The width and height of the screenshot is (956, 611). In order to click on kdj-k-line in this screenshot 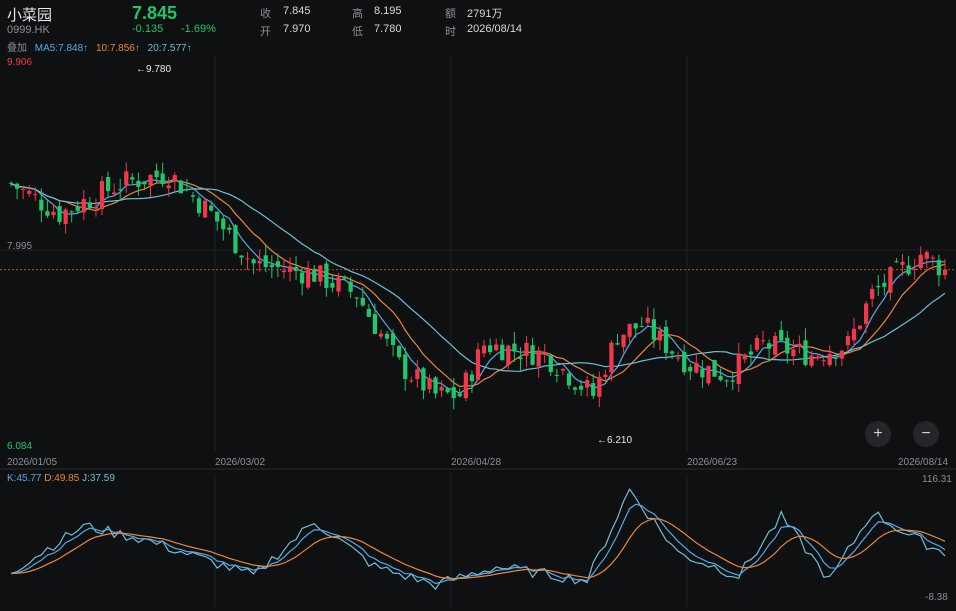, I will do `click(478, 544)`.